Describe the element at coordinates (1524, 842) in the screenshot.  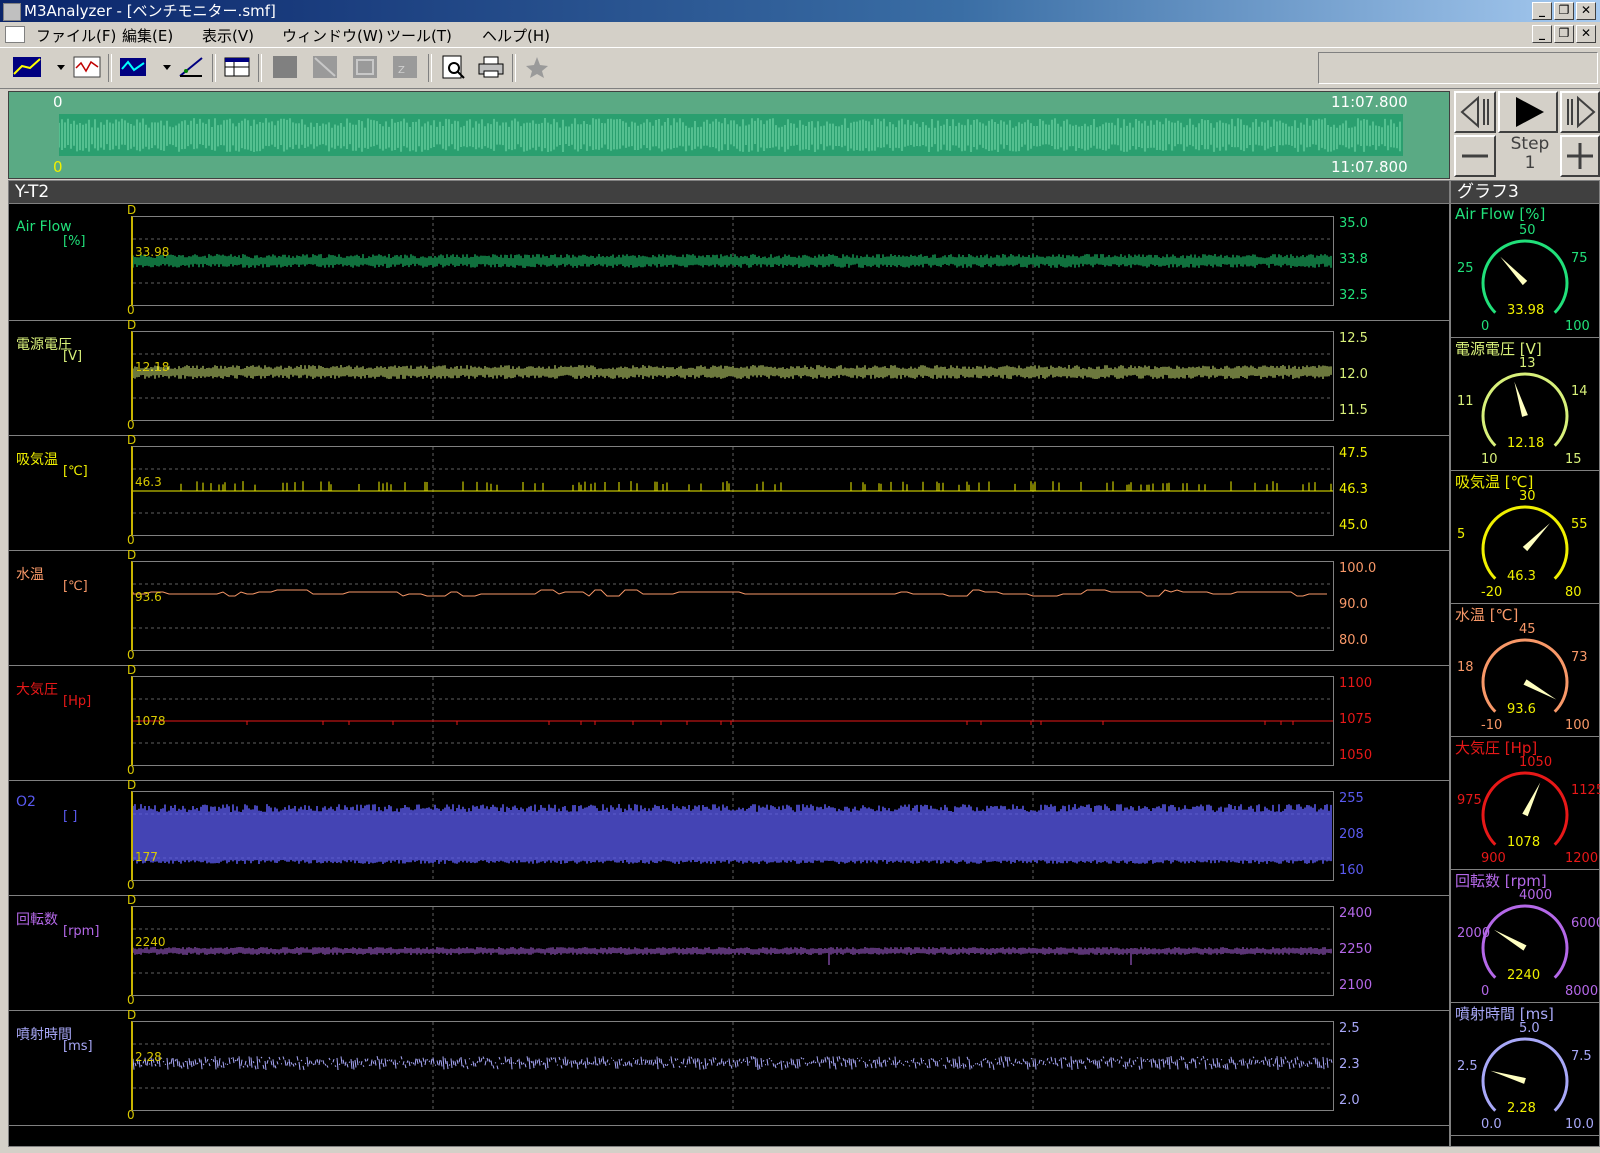
I see `gauge-value: 1078` at that location.